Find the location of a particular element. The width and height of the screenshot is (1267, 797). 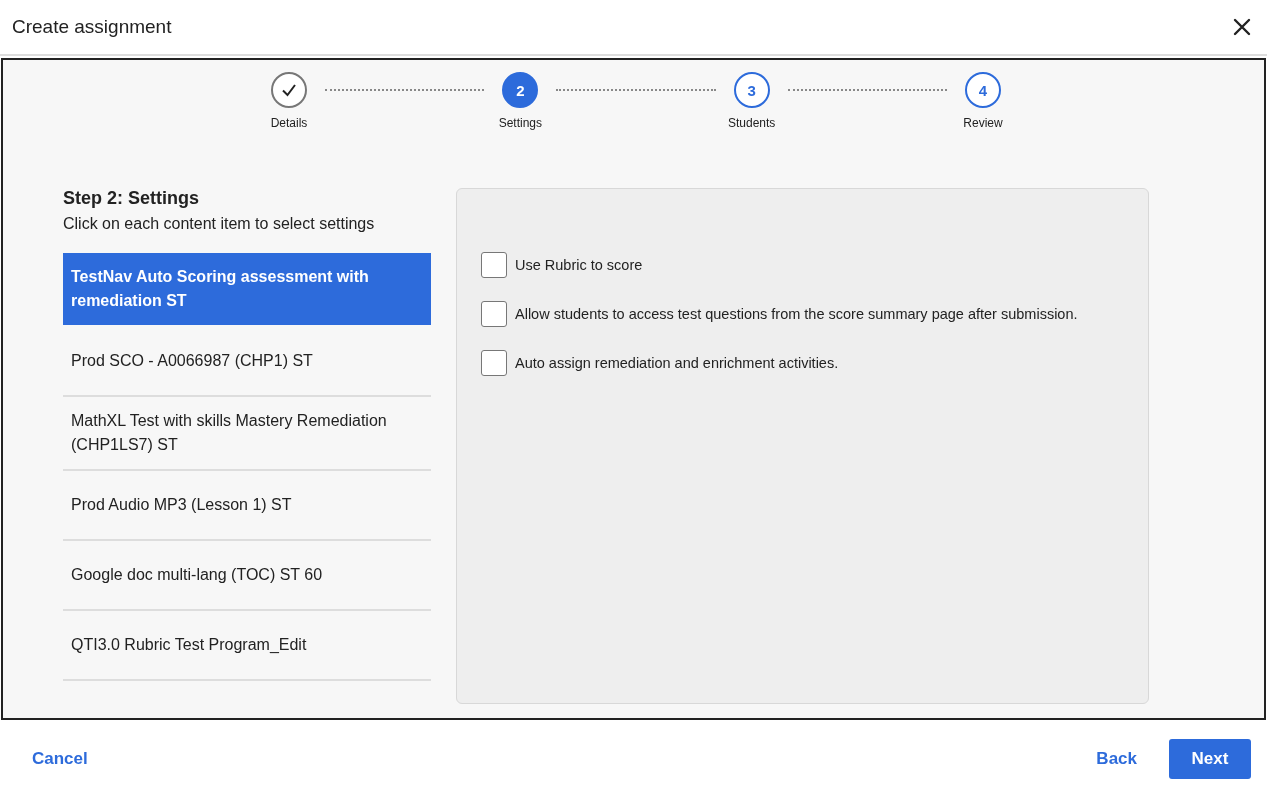

next-button: Next is located at coordinates (1210, 758).